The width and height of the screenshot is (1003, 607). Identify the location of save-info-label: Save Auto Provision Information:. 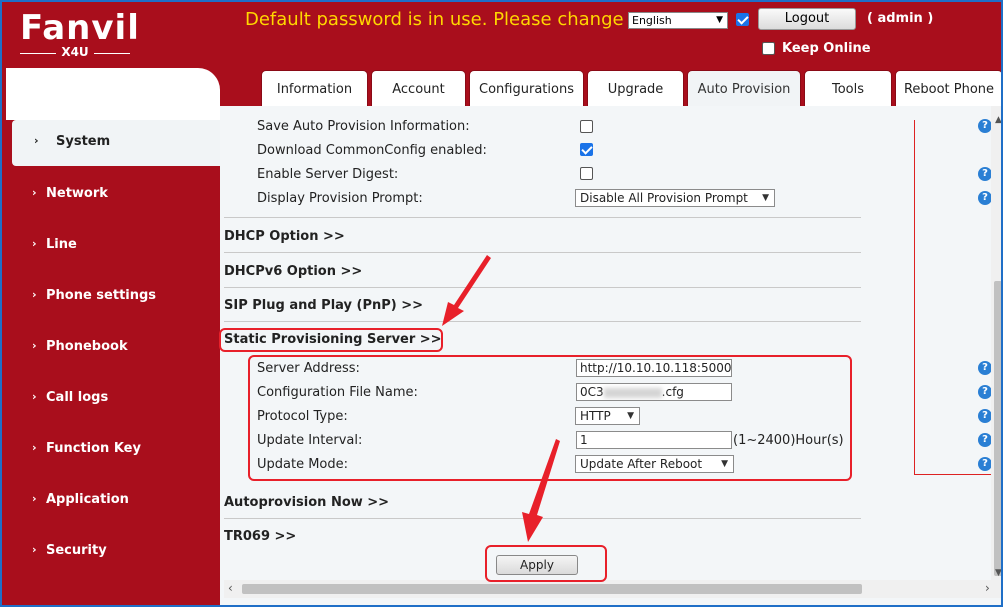
(363, 126).